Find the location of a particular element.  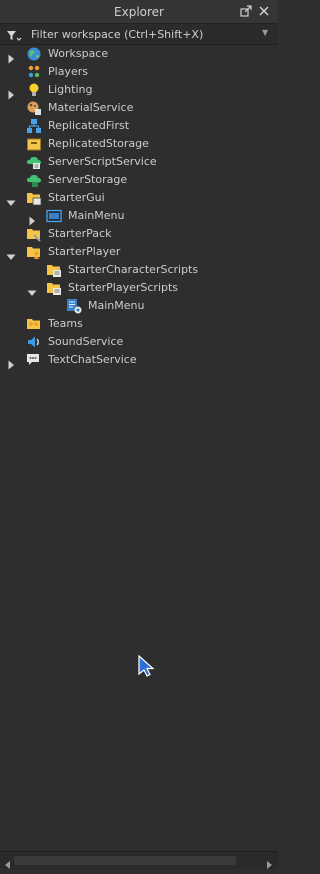

teams-icon is located at coordinates (34, 324).